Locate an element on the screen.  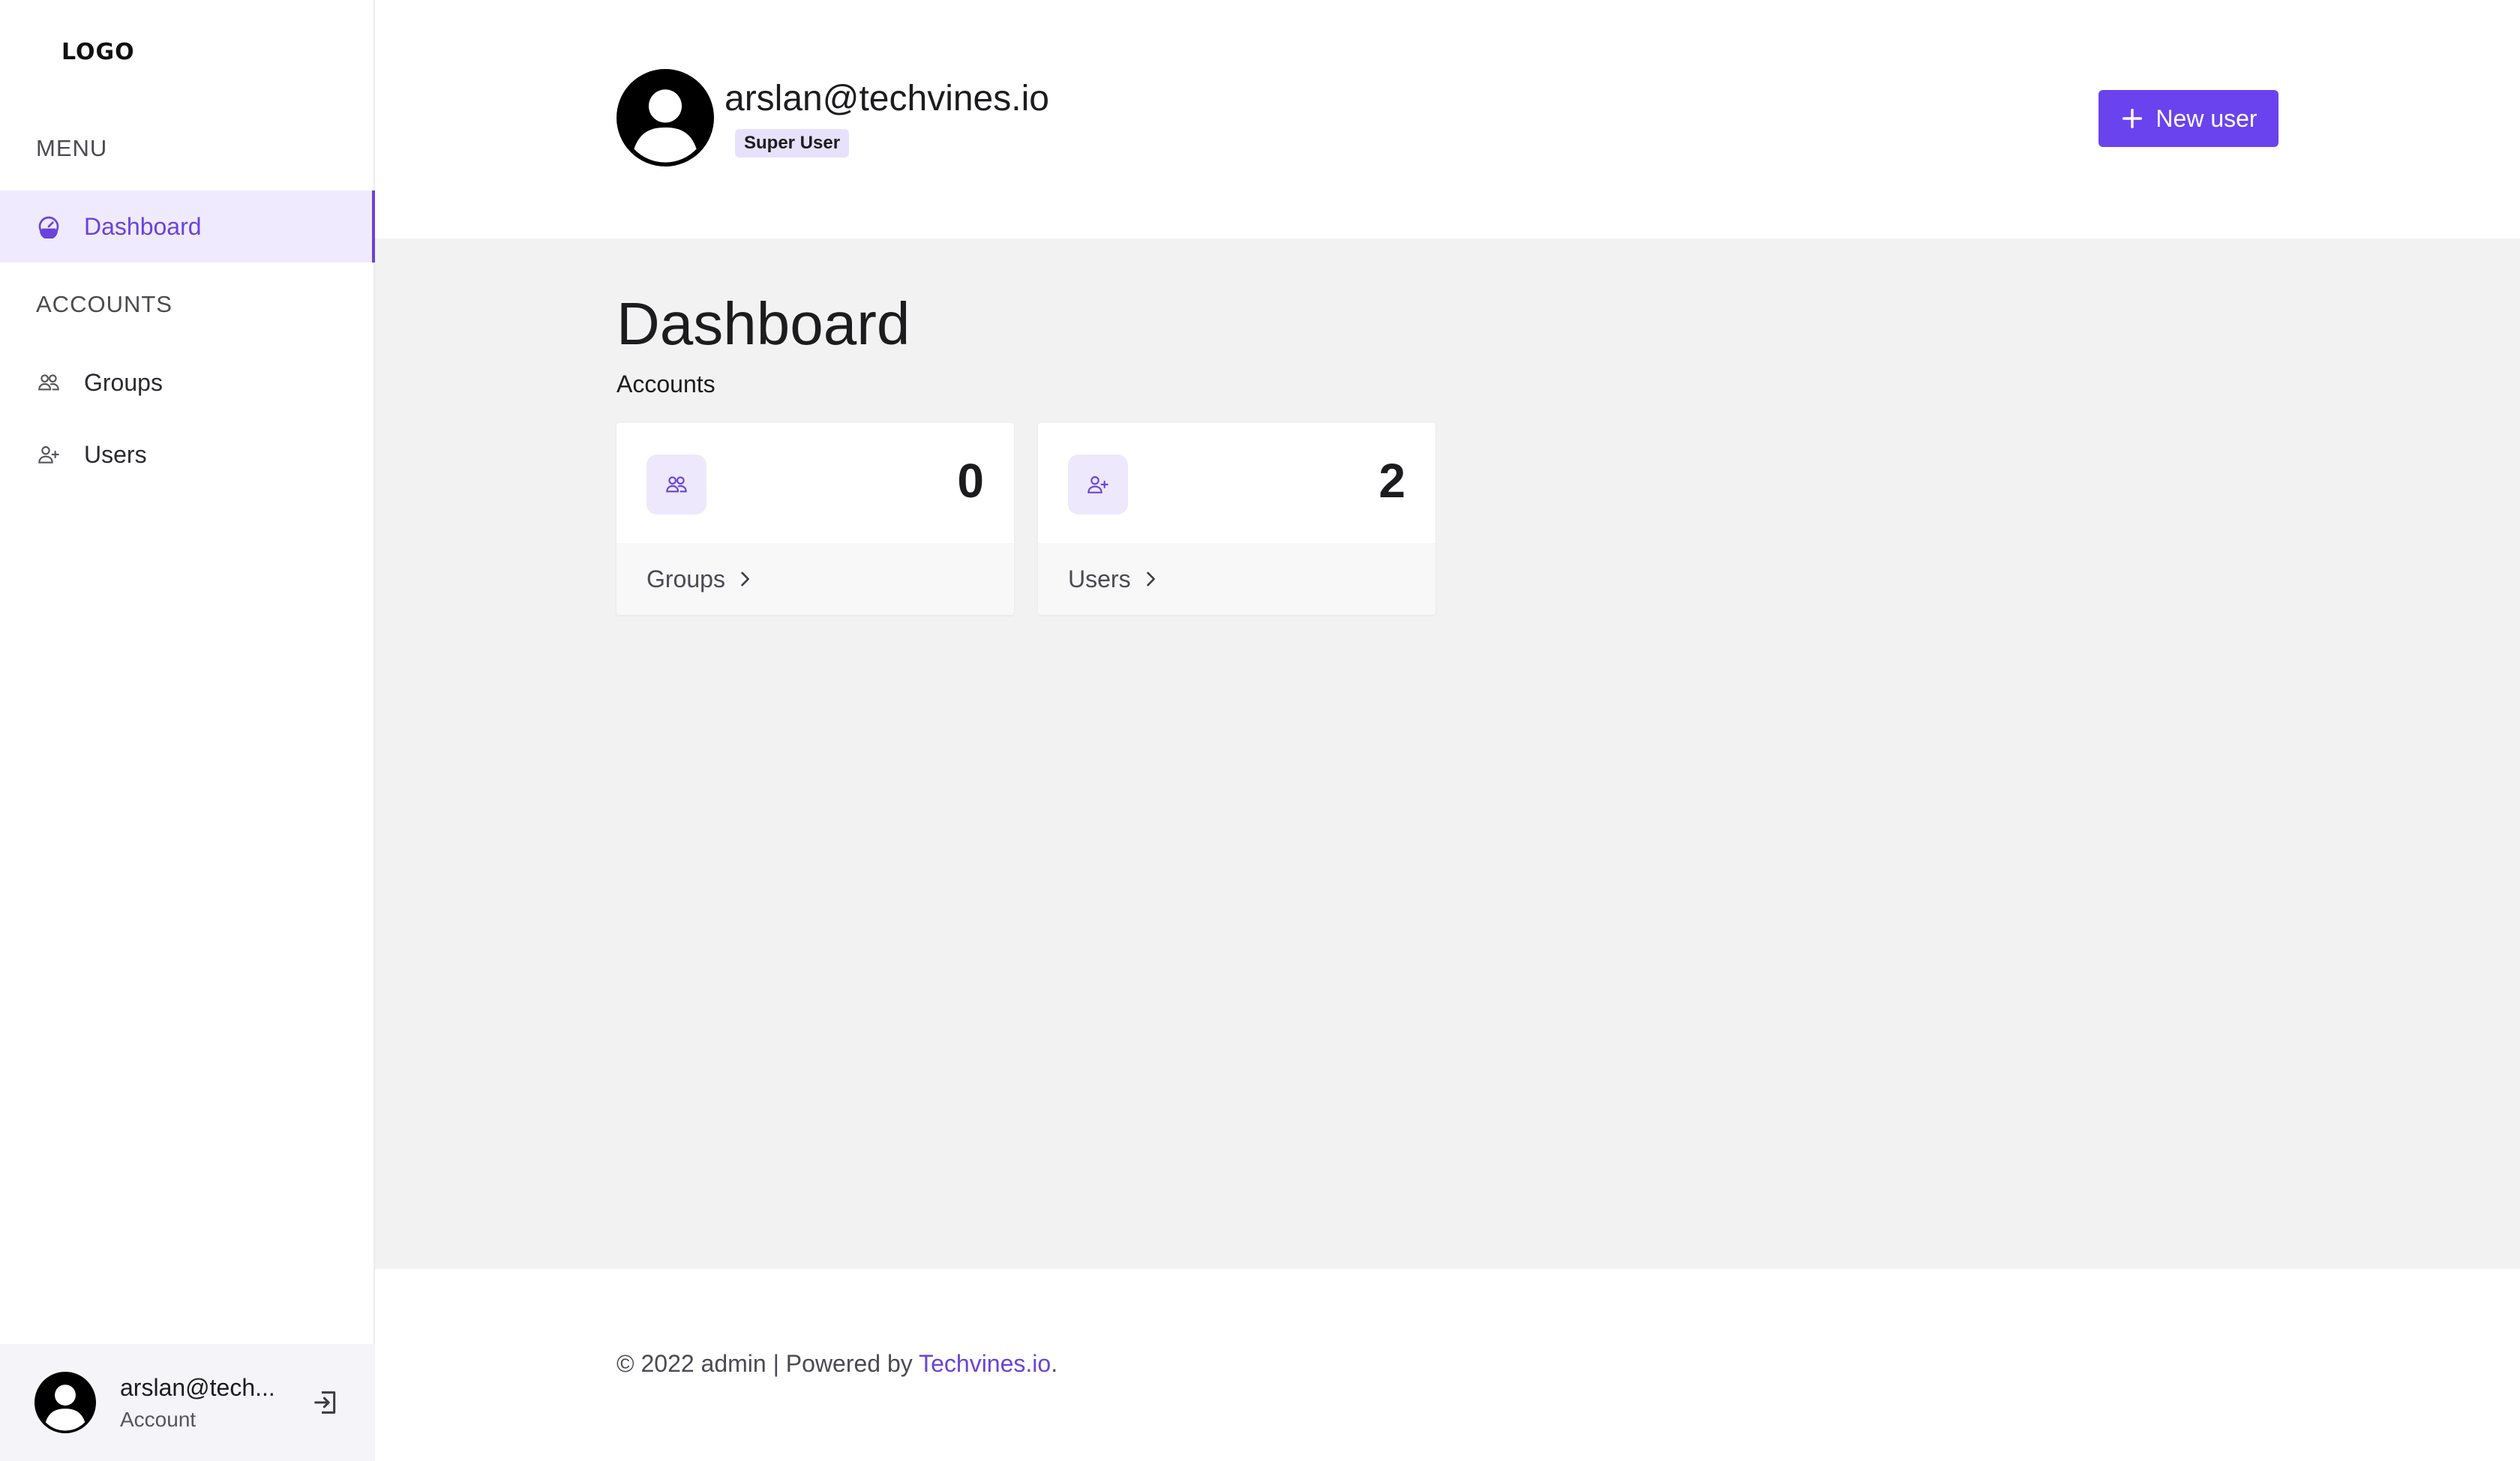
account-subtitle: Account is located at coordinates (158, 1419).